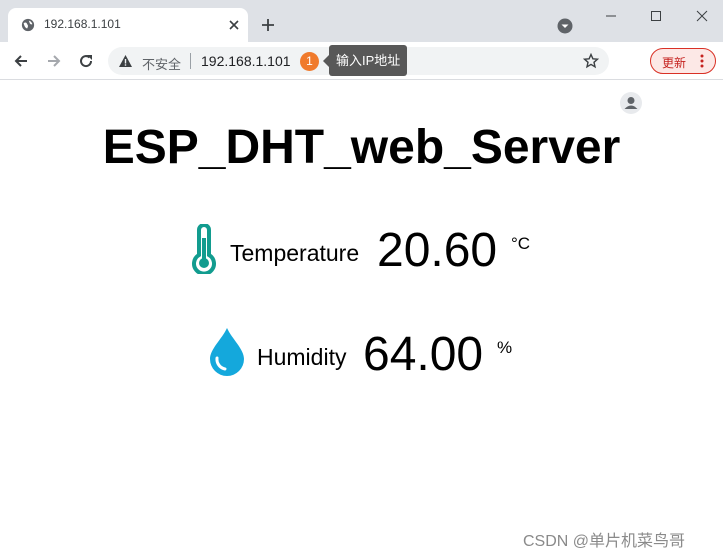 Image resolution: width=723 pixels, height=556 pixels. I want to click on humidity-value: 64.00, so click(423, 354).